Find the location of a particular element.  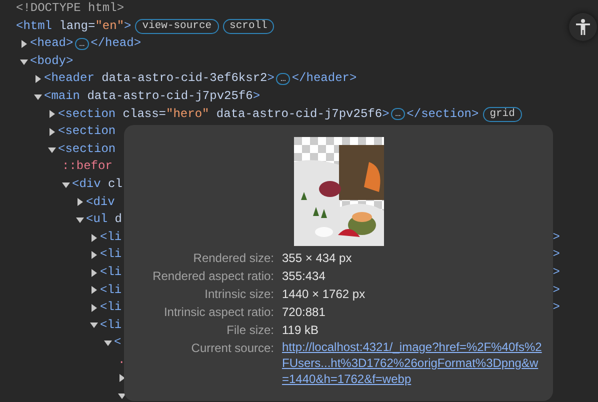

field-value: 1440 × 1762 px is located at coordinates (324, 294).